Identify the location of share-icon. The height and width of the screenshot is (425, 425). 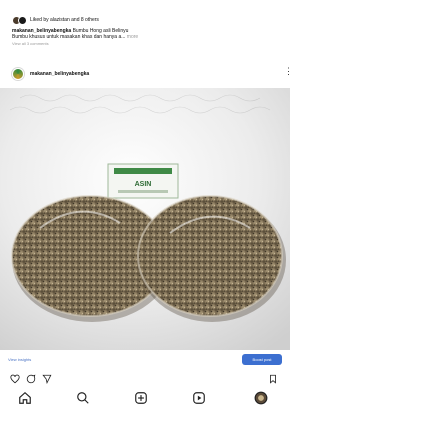
(47, 379).